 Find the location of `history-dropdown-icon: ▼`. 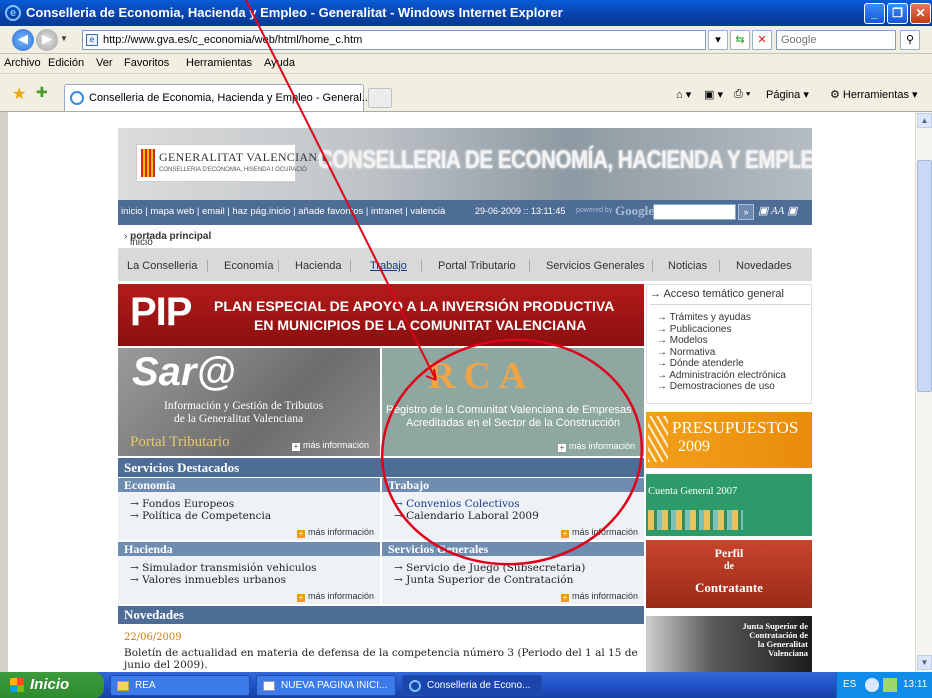

history-dropdown-icon: ▼ is located at coordinates (64, 38).